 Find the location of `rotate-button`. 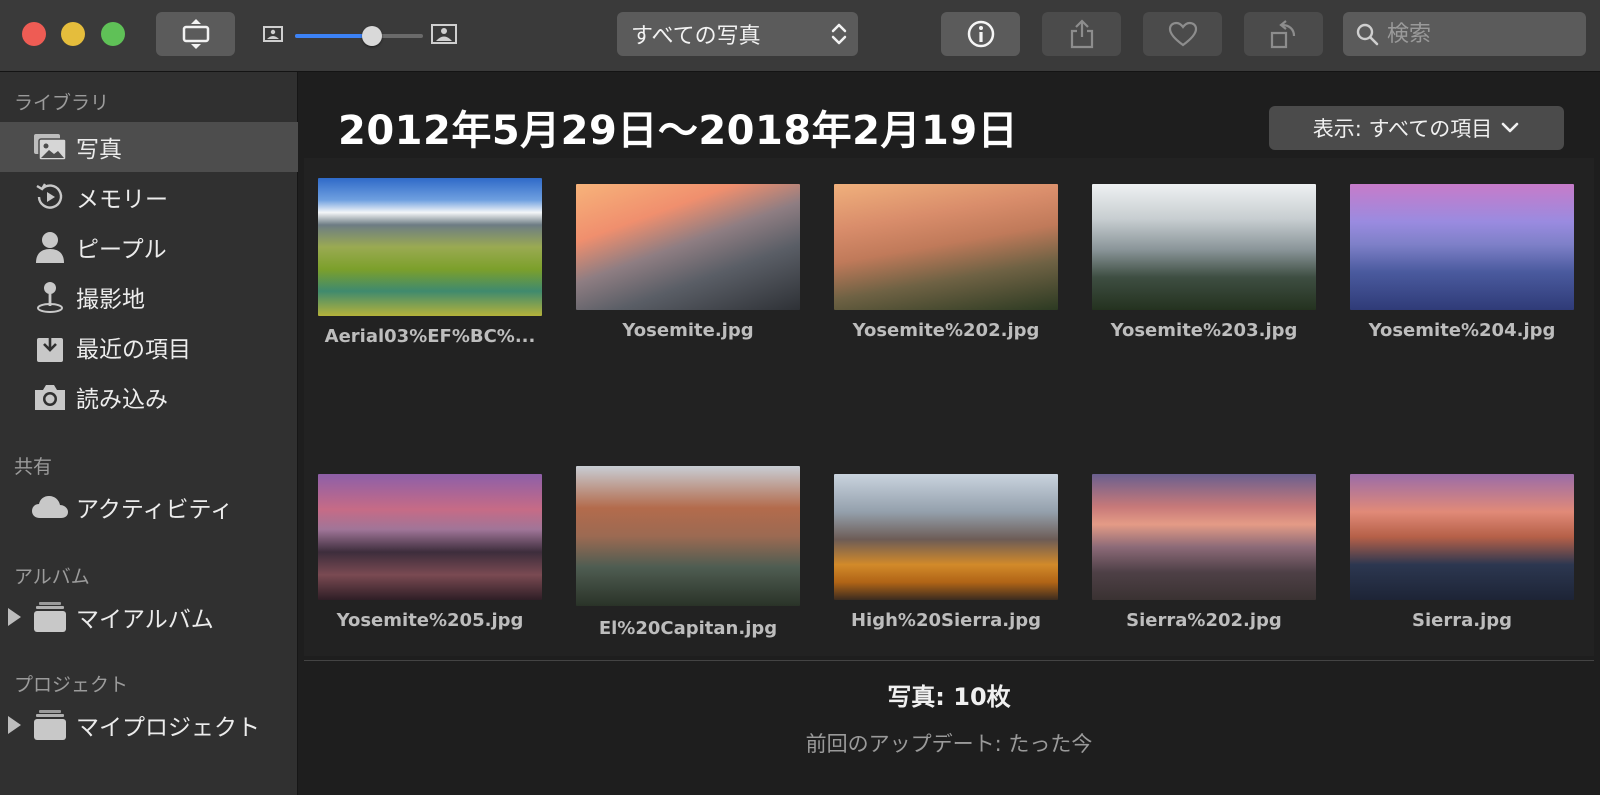

rotate-button is located at coordinates (1283, 34).